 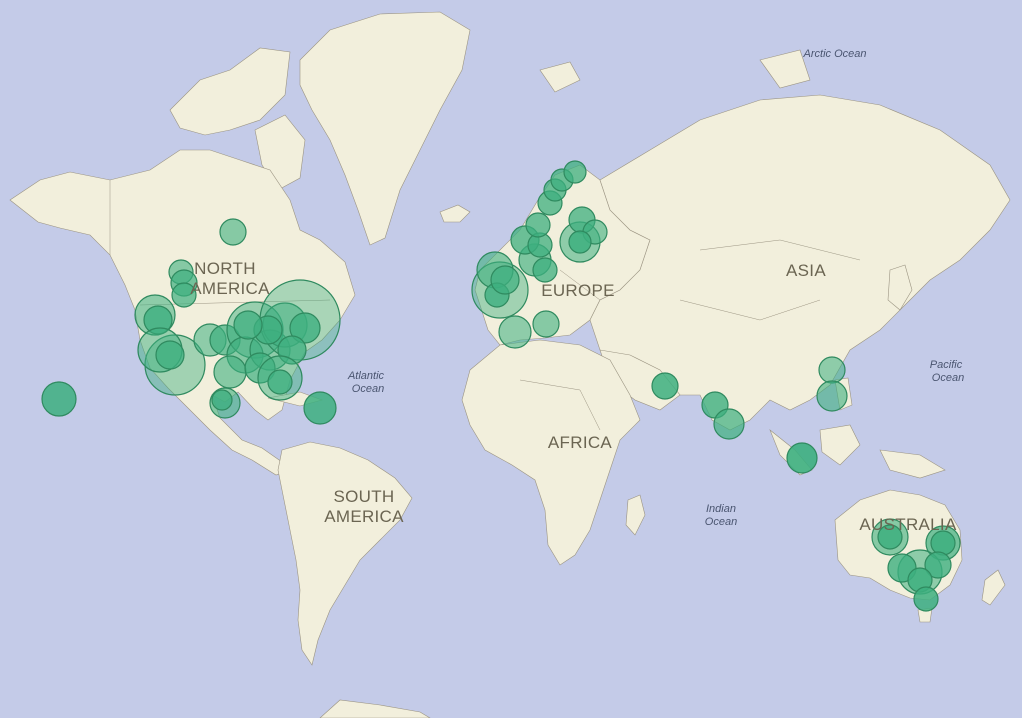 I want to click on label-north-america-2: AMERICA, so click(x=230, y=288).